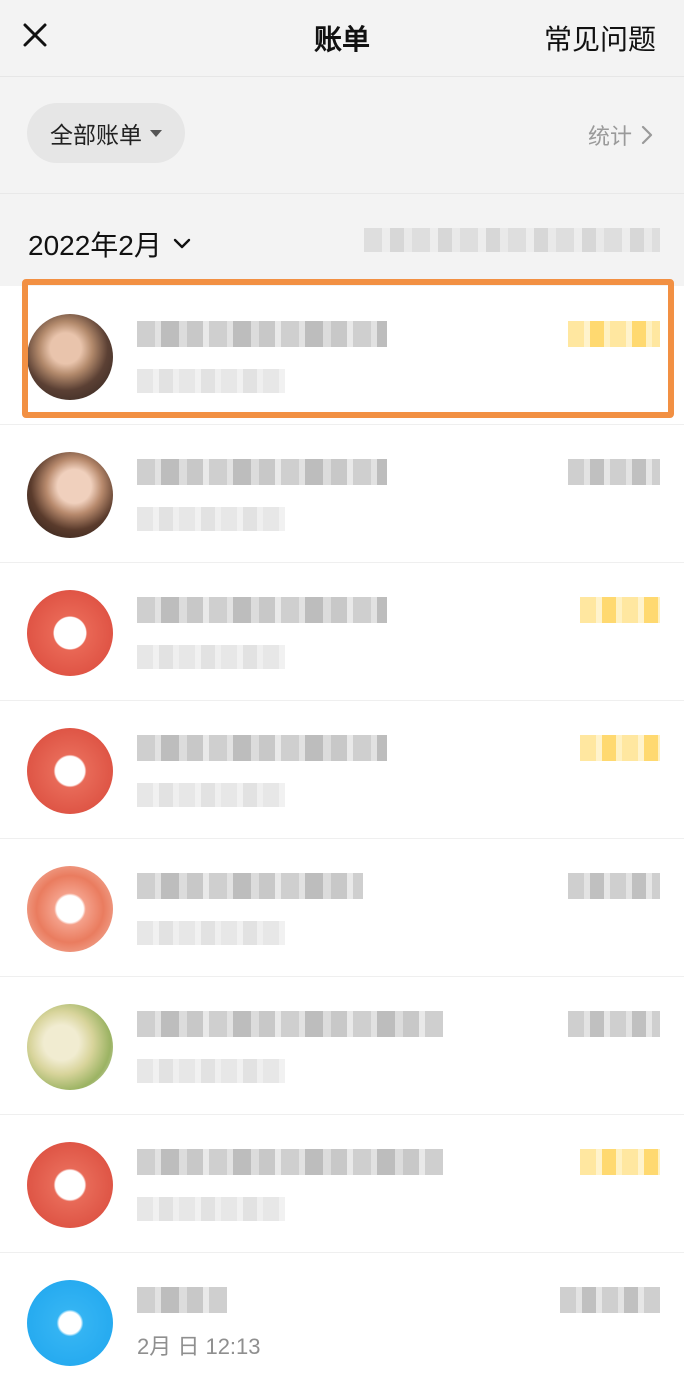  Describe the element at coordinates (342, 135) in the screenshot. I see `filter-bar: 全部账单 统计` at that location.